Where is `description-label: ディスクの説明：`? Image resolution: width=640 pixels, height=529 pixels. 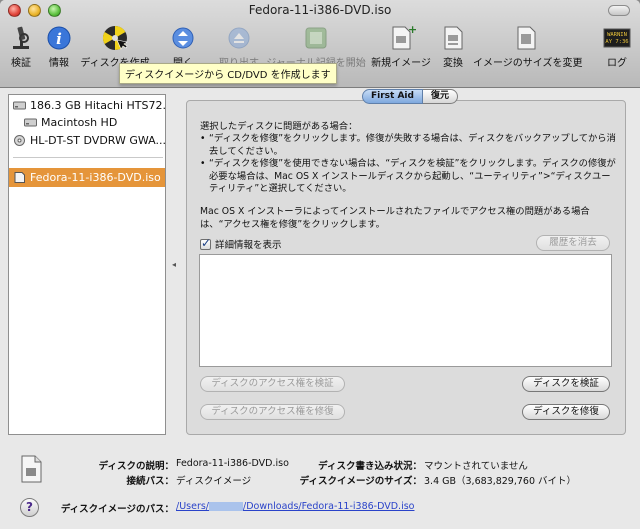
description-label: ディスクの説明： is located at coordinates (136, 466).